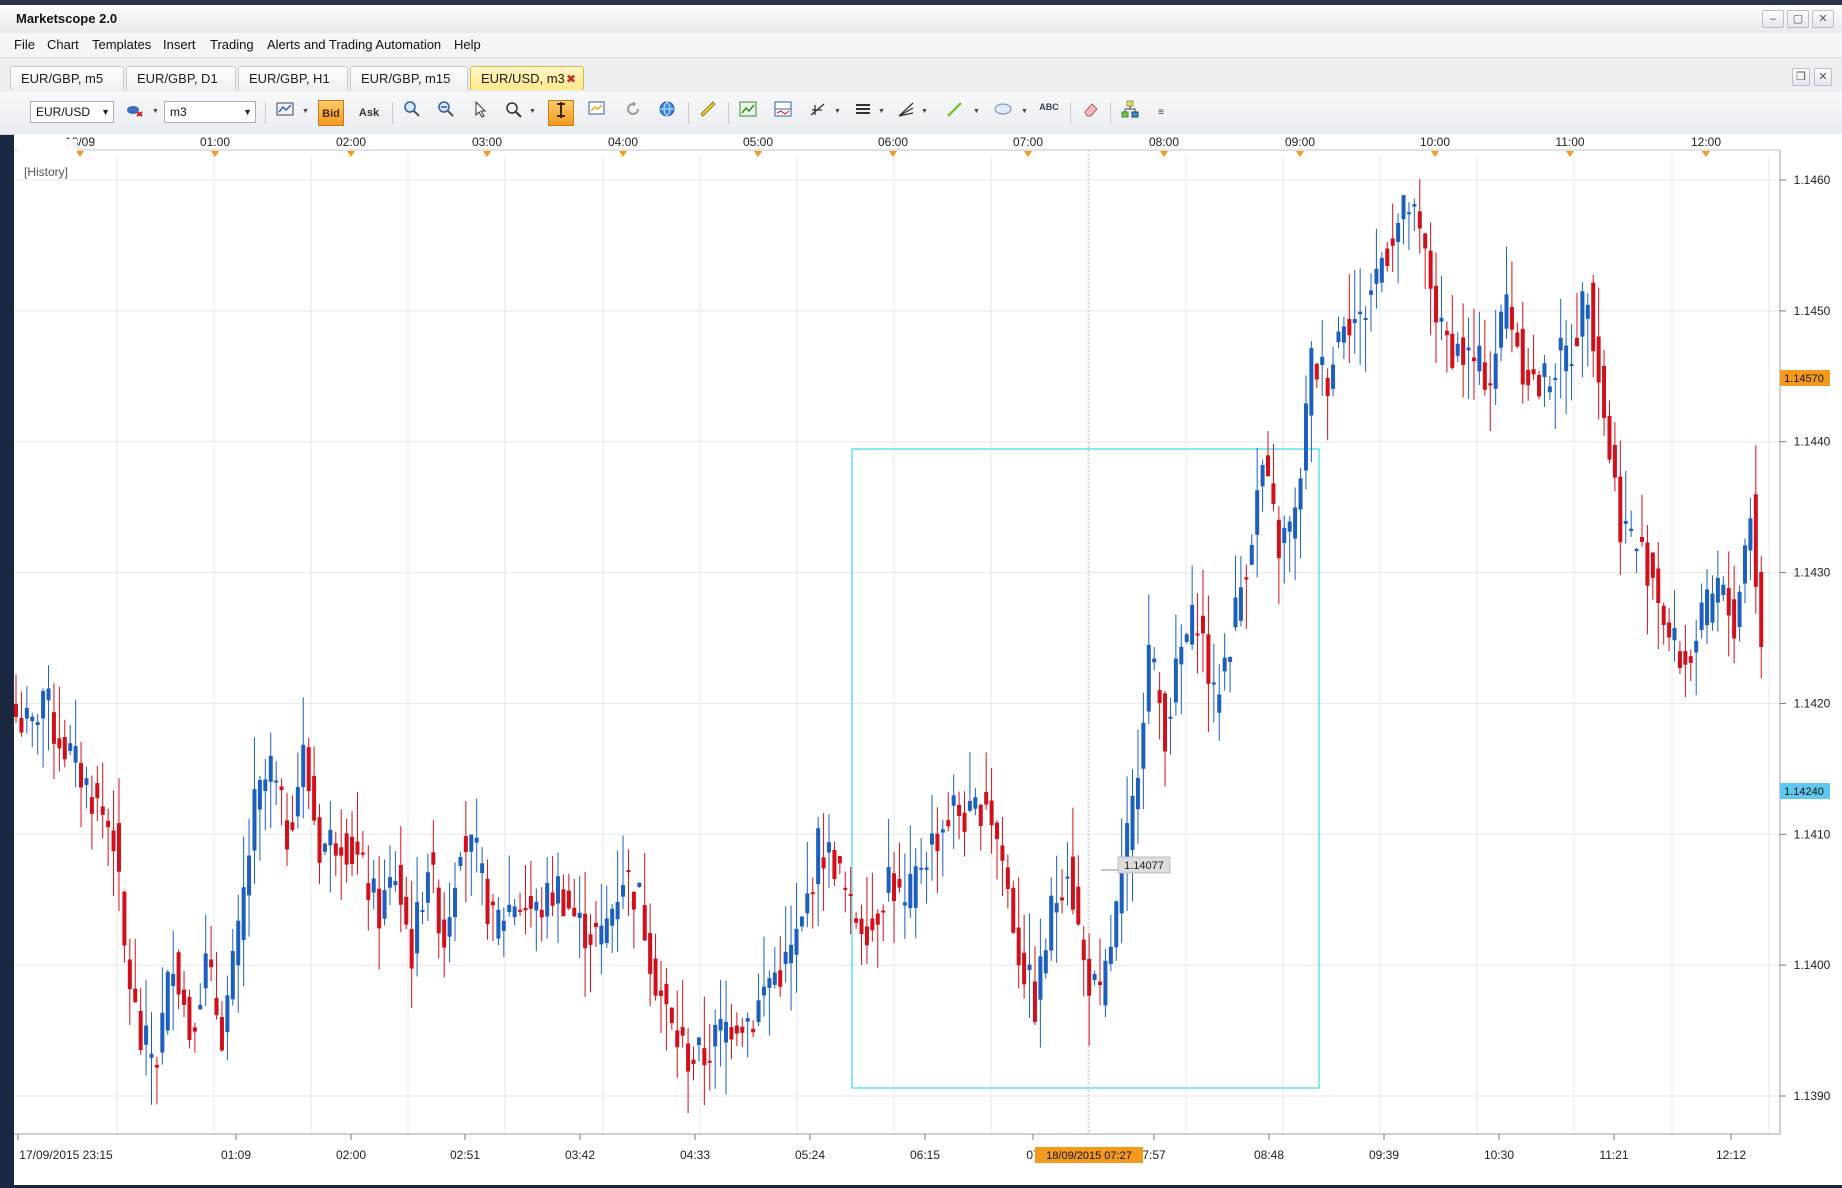 The width and height of the screenshot is (1842, 1188). What do you see at coordinates (480, 113) in the screenshot?
I see `cursor-tool-icon` at bounding box center [480, 113].